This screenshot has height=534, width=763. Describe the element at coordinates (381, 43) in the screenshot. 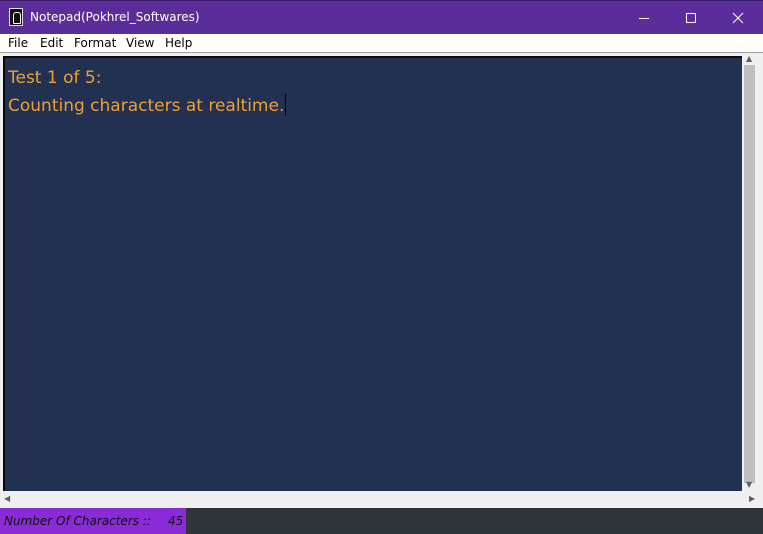

I see `menu-bar: File Edit Format View Help` at that location.